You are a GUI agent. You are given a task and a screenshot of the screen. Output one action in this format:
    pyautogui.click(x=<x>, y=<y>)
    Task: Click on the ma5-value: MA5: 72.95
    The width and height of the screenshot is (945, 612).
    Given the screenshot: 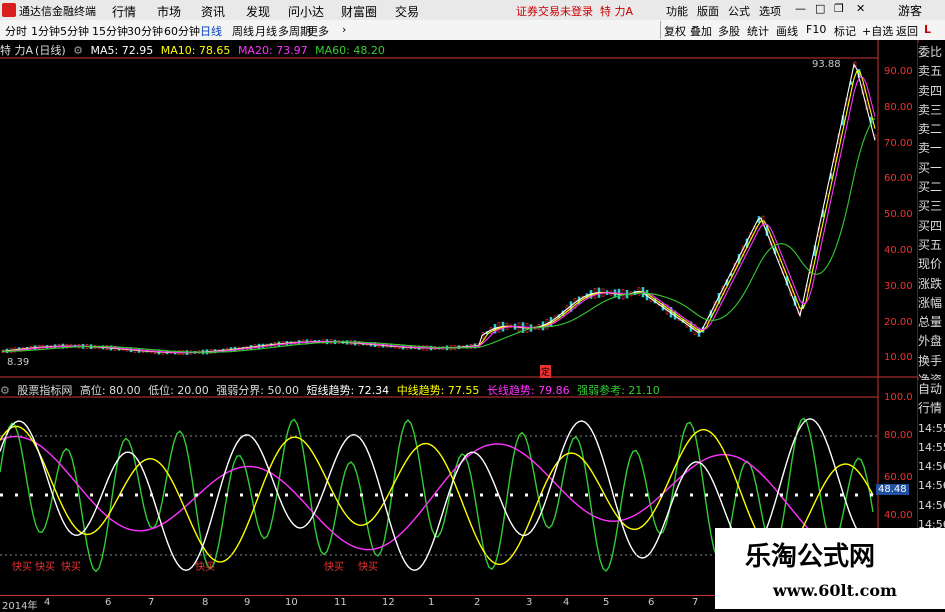 What is the action you would take?
    pyautogui.click(x=122, y=50)
    